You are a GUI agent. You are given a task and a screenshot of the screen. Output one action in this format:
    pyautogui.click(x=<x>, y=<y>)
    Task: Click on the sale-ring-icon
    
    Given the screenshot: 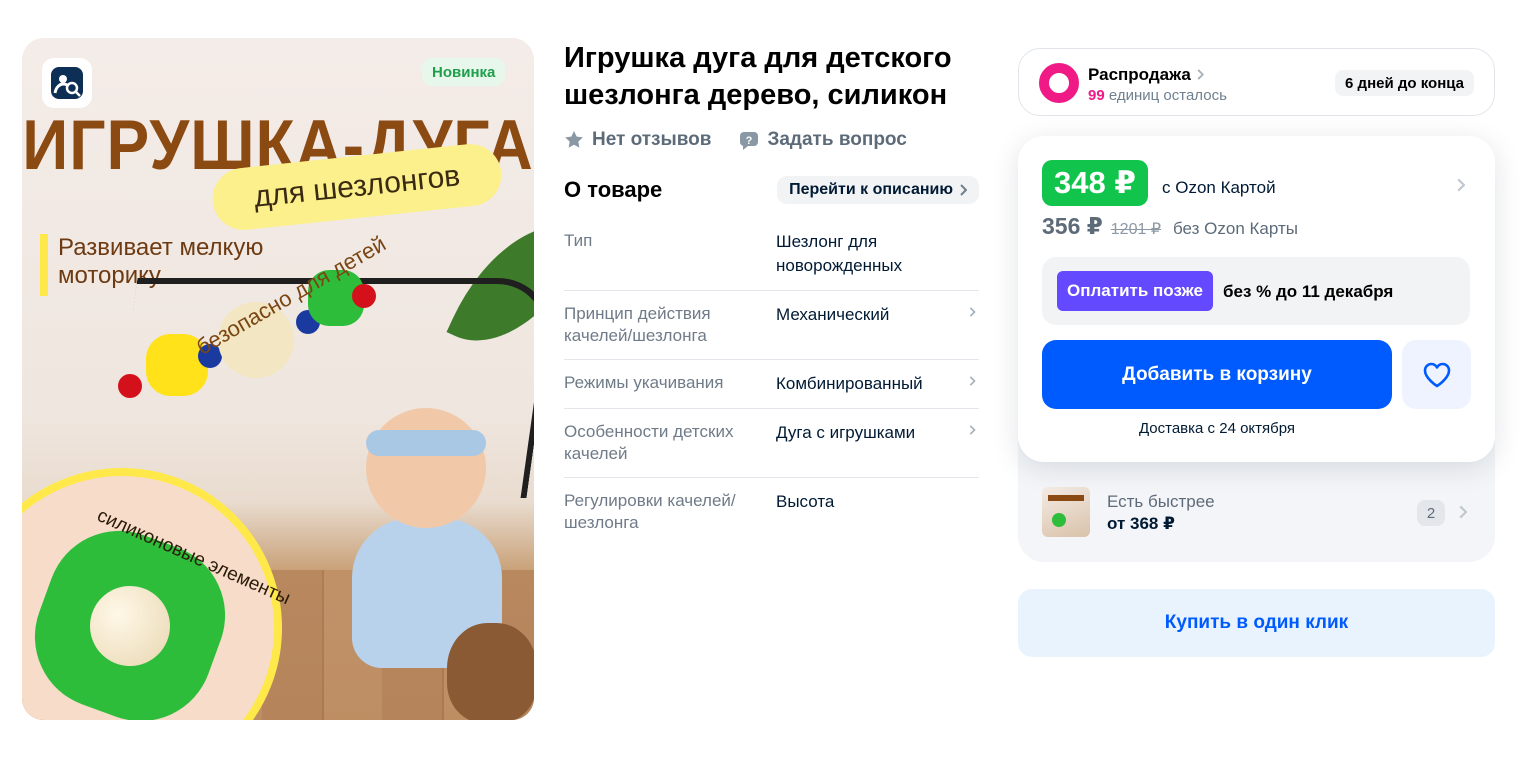 What is the action you would take?
    pyautogui.click(x=1059, y=83)
    